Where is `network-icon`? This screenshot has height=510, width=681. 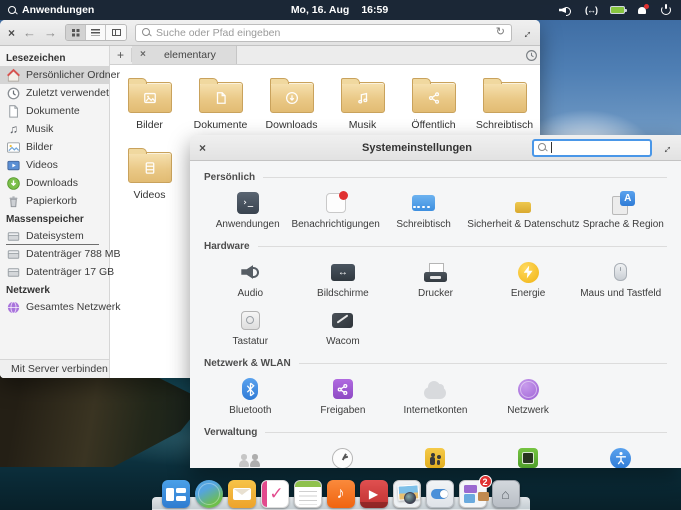
network-icon is located at coordinates (591, 10).